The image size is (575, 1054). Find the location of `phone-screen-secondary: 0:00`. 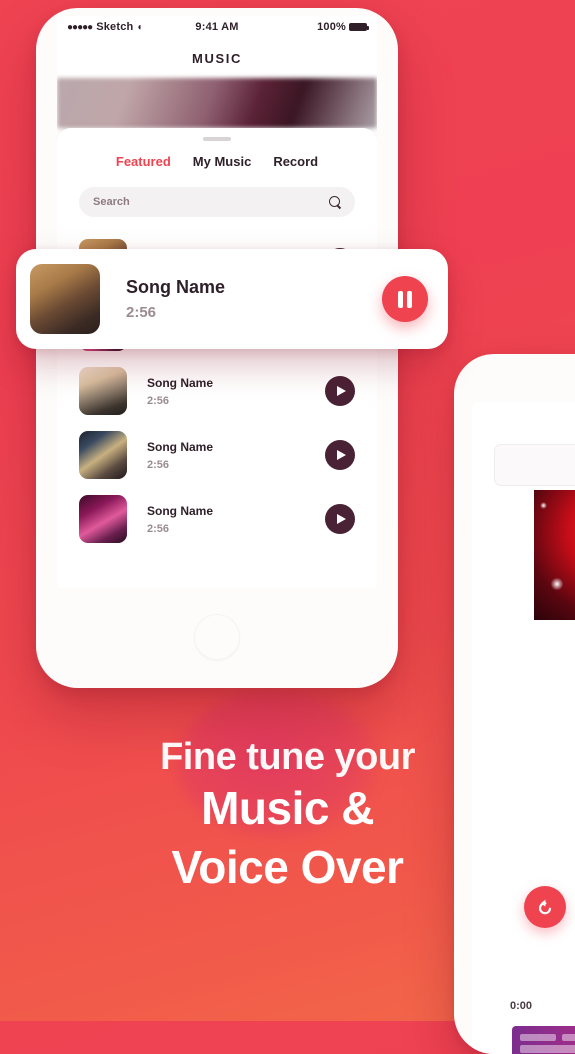

phone-screen-secondary: 0:00 is located at coordinates (523, 728).